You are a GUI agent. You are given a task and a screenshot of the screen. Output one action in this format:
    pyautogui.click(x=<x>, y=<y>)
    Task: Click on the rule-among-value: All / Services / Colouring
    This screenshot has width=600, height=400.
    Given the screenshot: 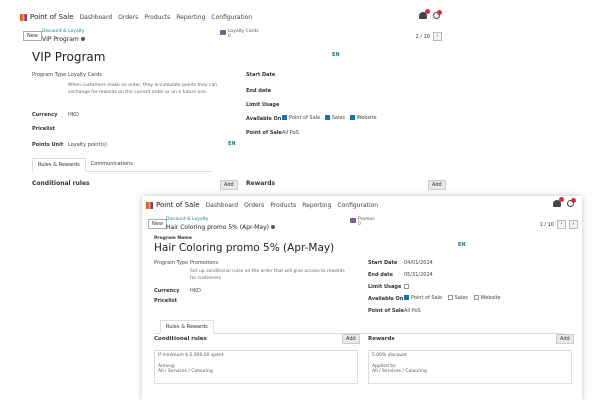 What is the action you would take?
    pyautogui.click(x=185, y=371)
    